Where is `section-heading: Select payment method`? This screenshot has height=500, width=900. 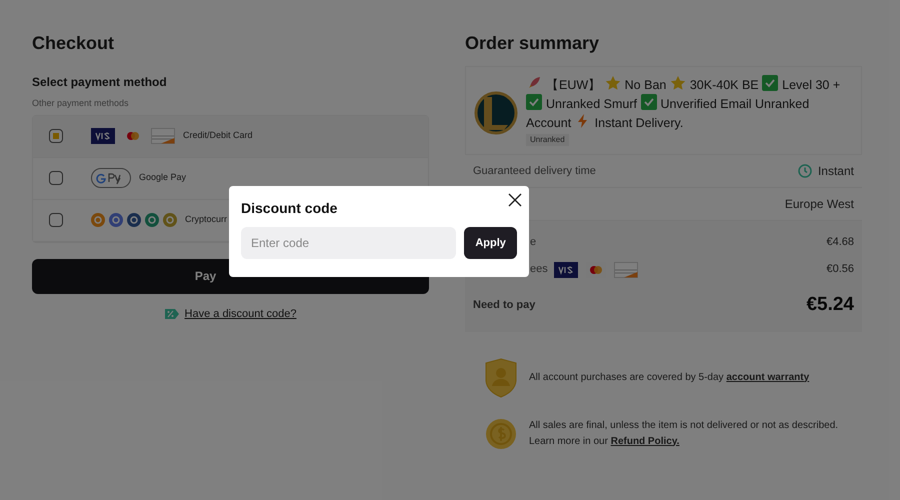
section-heading: Select payment method is located at coordinates (100, 82).